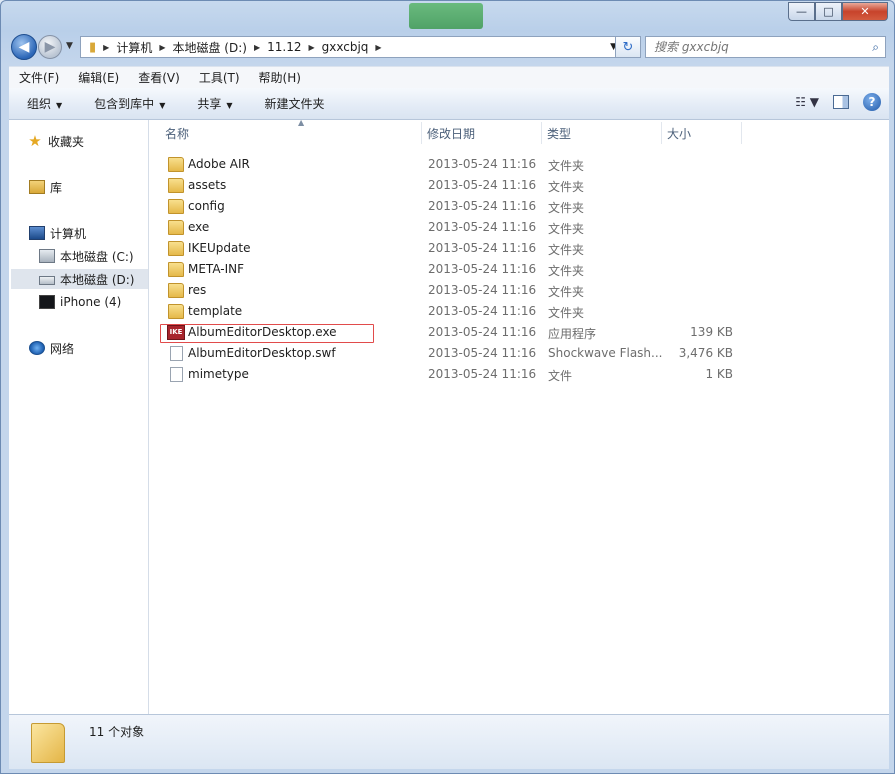  Describe the element at coordinates (519, 311) in the screenshot. I see `file-row: template 2013-05-24 11:16 文件夹` at that location.